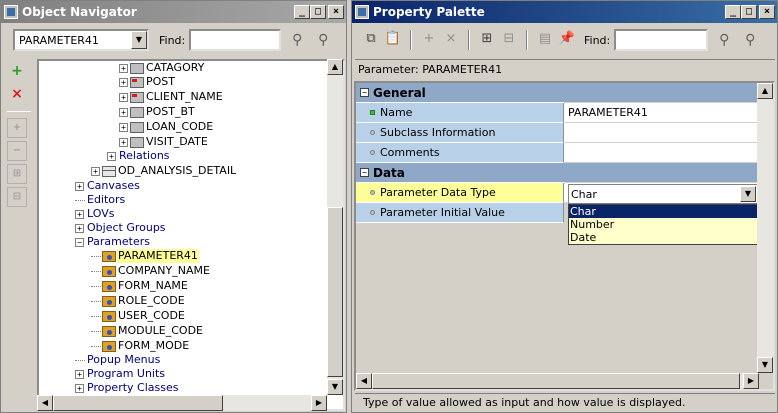 This screenshot has width=778, height=413. What do you see at coordinates (567, 40) in the screenshot?
I see `freeze-icon: 📌` at bounding box center [567, 40].